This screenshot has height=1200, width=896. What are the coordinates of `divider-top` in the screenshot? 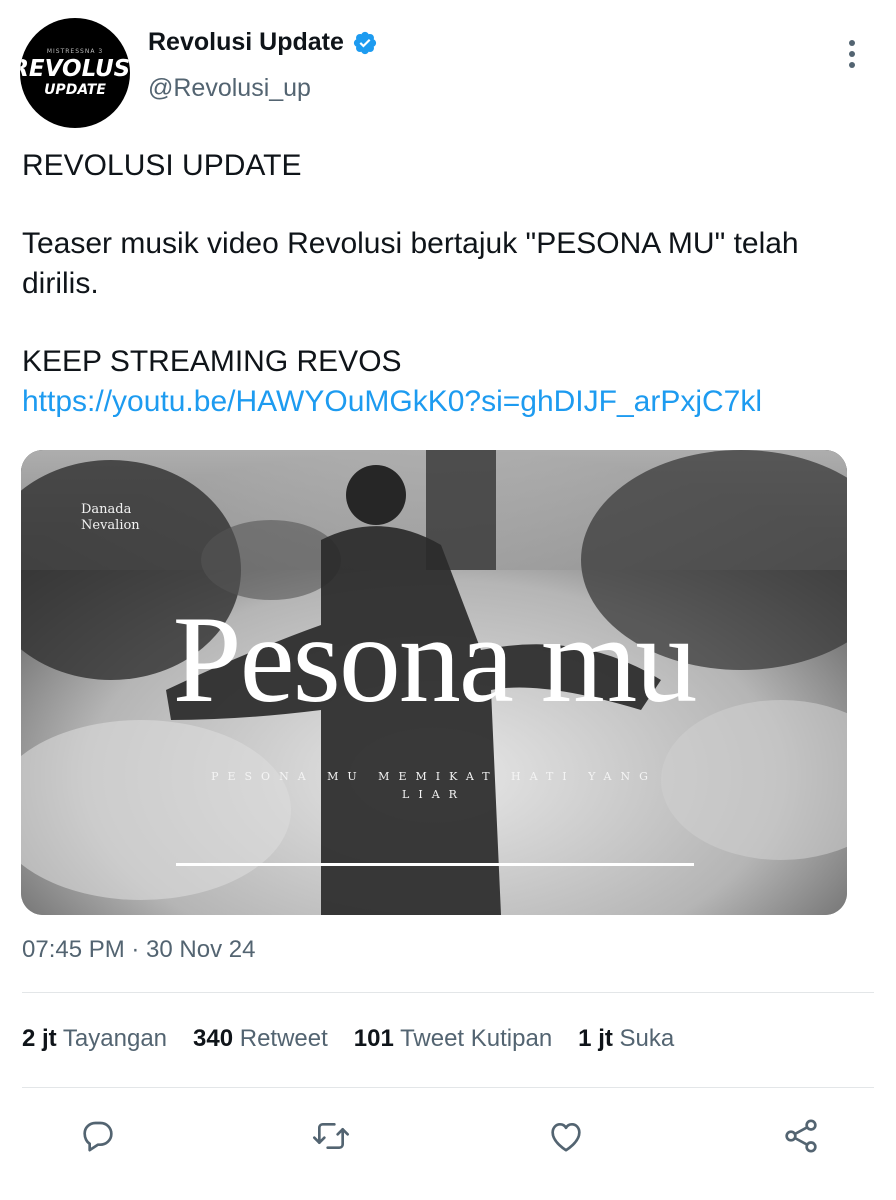 It's located at (448, 992).